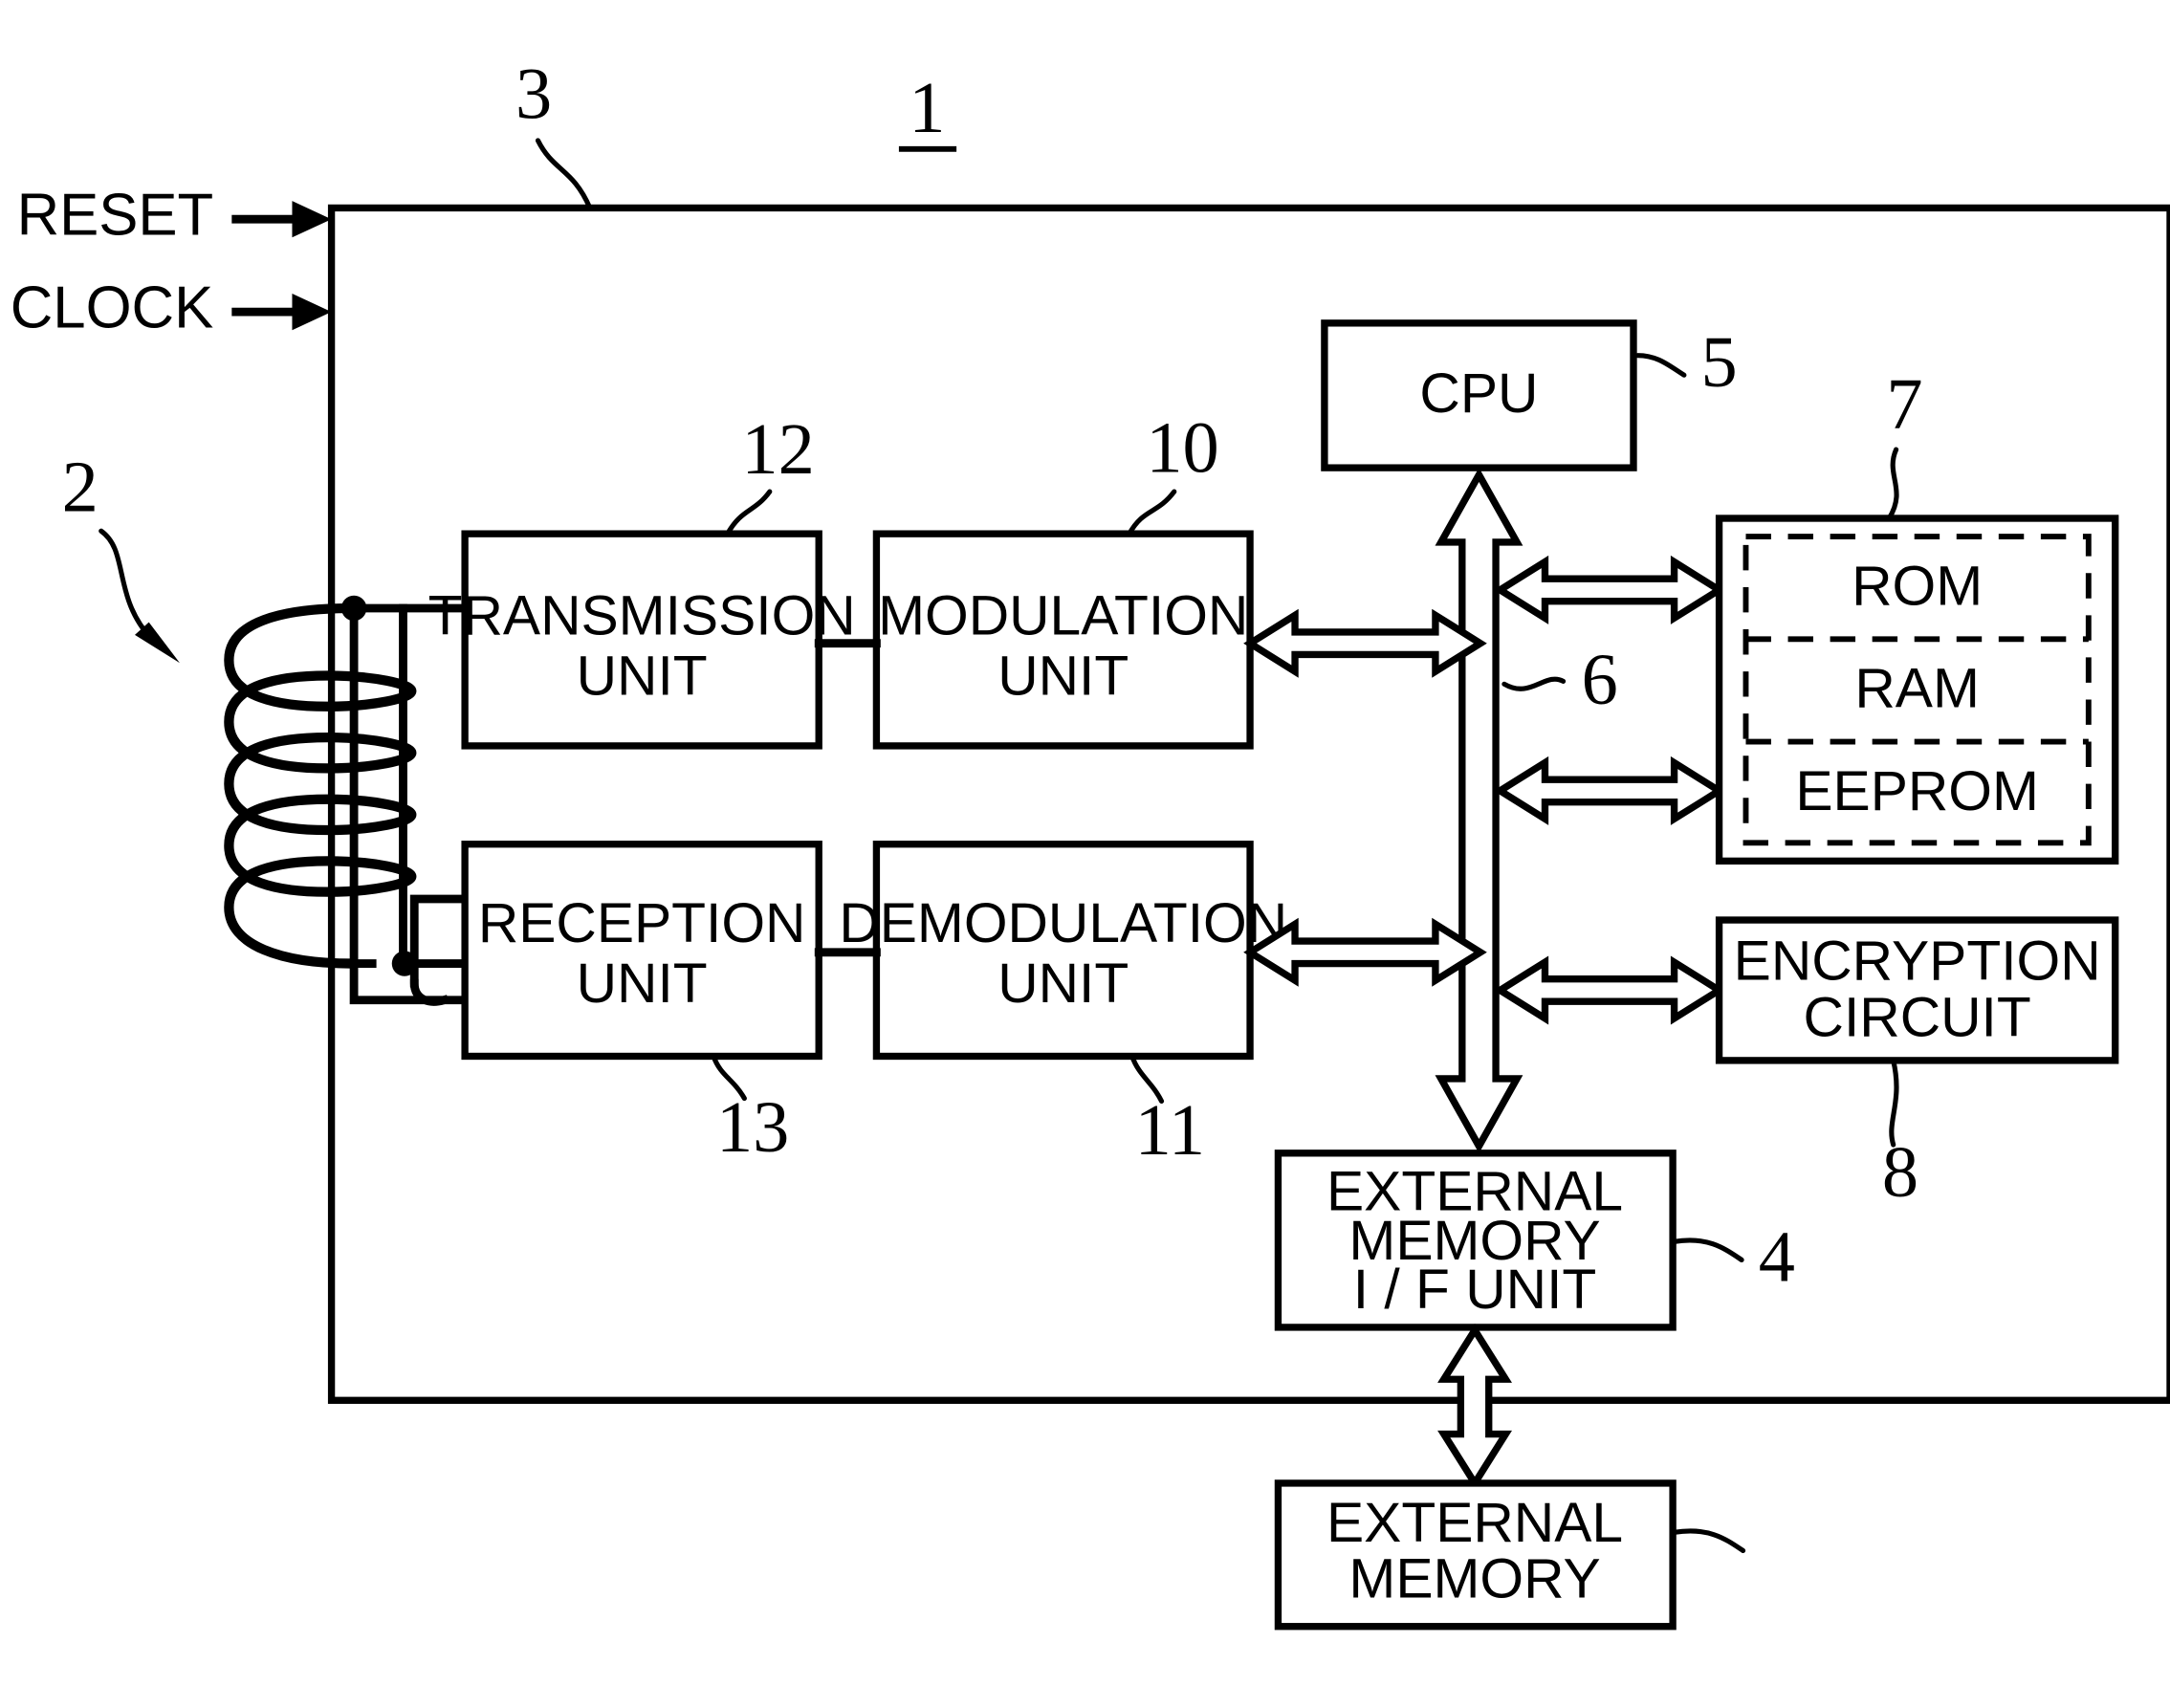  I want to click on external-memory-link-arrow, so click(1474, 1406).